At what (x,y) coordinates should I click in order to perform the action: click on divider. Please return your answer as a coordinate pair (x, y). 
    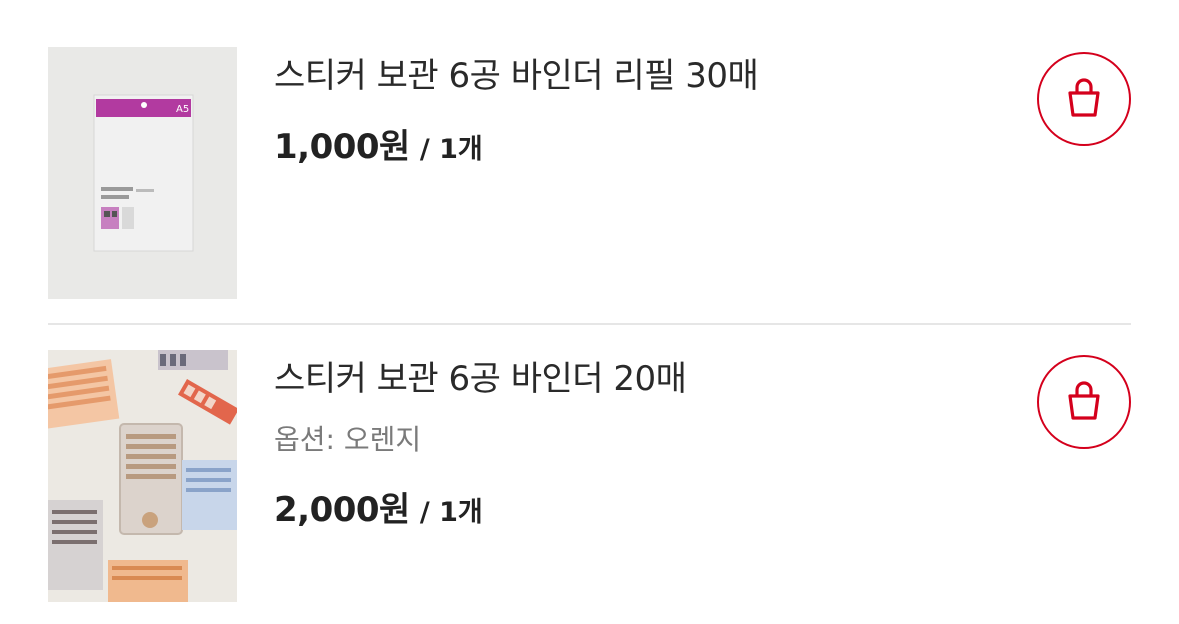
    Looking at the image, I should click on (589, 324).